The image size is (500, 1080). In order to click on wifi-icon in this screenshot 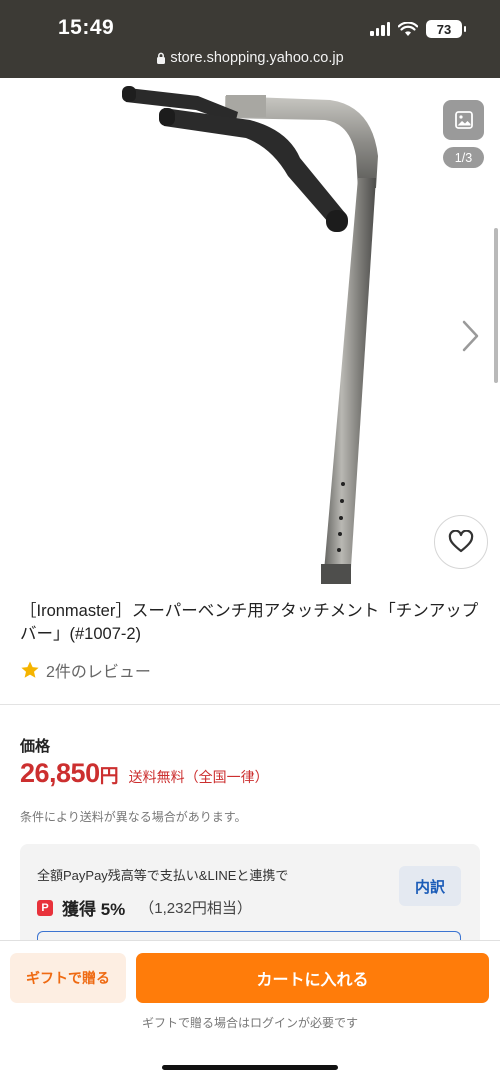, I will do `click(408, 28)`.